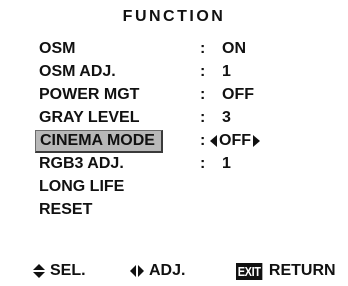  Describe the element at coordinates (82, 186) in the screenshot. I see `menu-item-label: LONG LIFE` at that location.